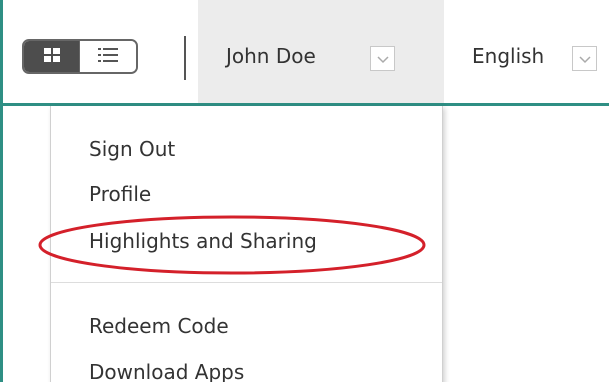 The width and height of the screenshot is (609, 382). I want to click on list-view-button, so click(108, 56).